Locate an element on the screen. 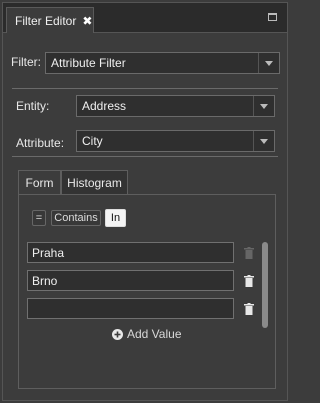  tab-filter-editor: Filter Editor ✖ is located at coordinates (50, 20).